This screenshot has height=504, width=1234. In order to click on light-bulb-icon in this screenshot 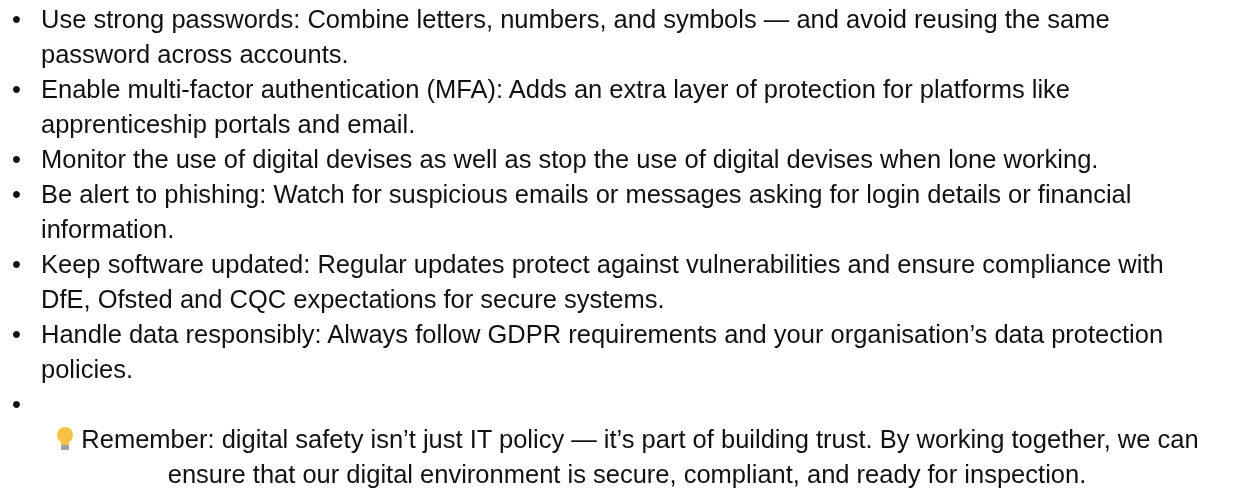, I will do `click(65, 439)`.